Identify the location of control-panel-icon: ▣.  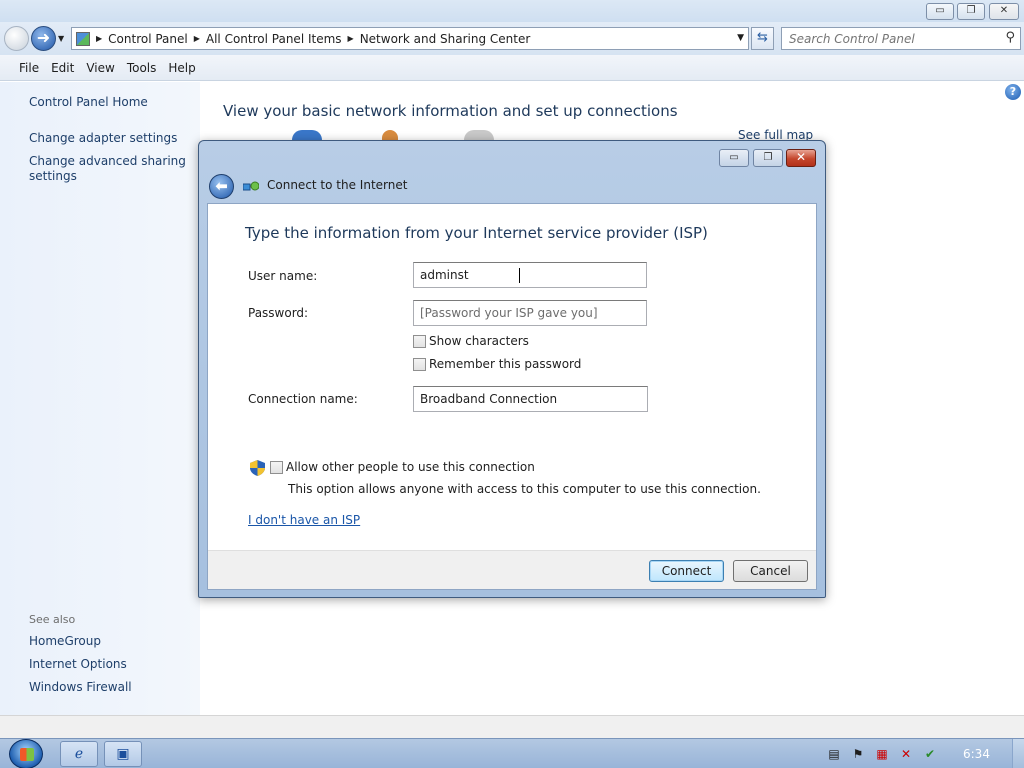
(123, 754).